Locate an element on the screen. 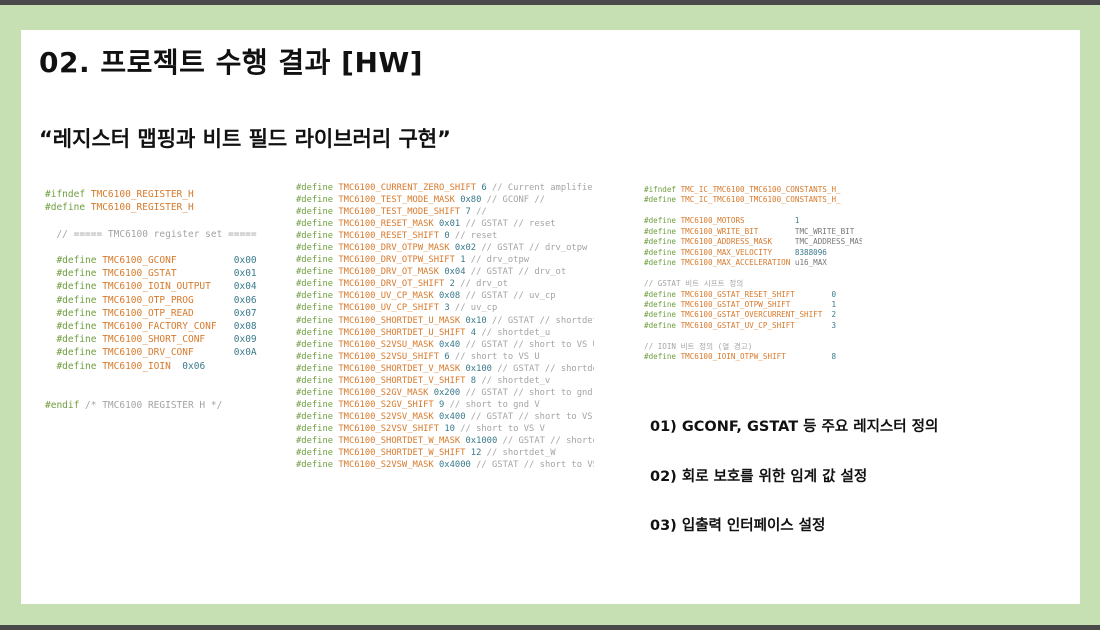  code-line: #define TMC6100_DRV_CONF 0x0A is located at coordinates (151, 353).